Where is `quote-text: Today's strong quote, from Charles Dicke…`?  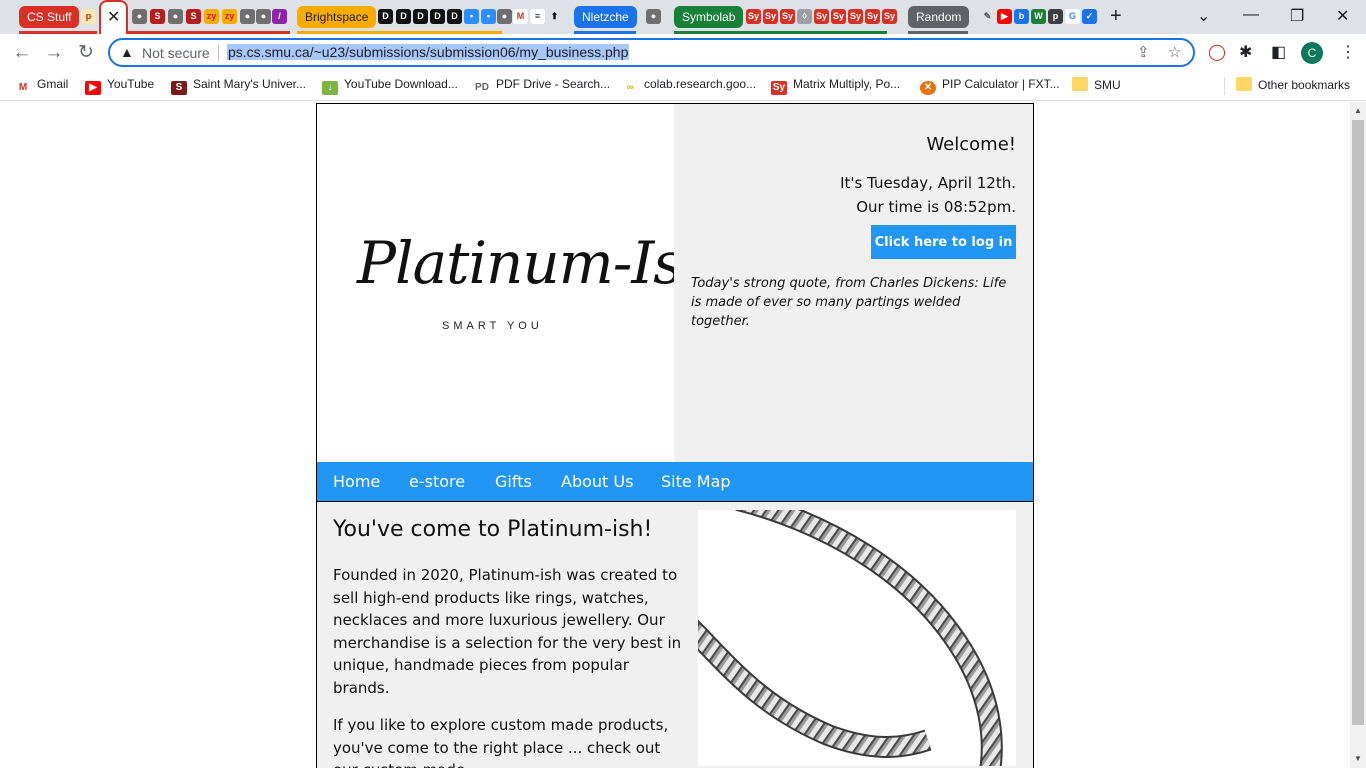 quote-text: Today's strong quote, from Charles Dicke… is located at coordinates (849, 302).